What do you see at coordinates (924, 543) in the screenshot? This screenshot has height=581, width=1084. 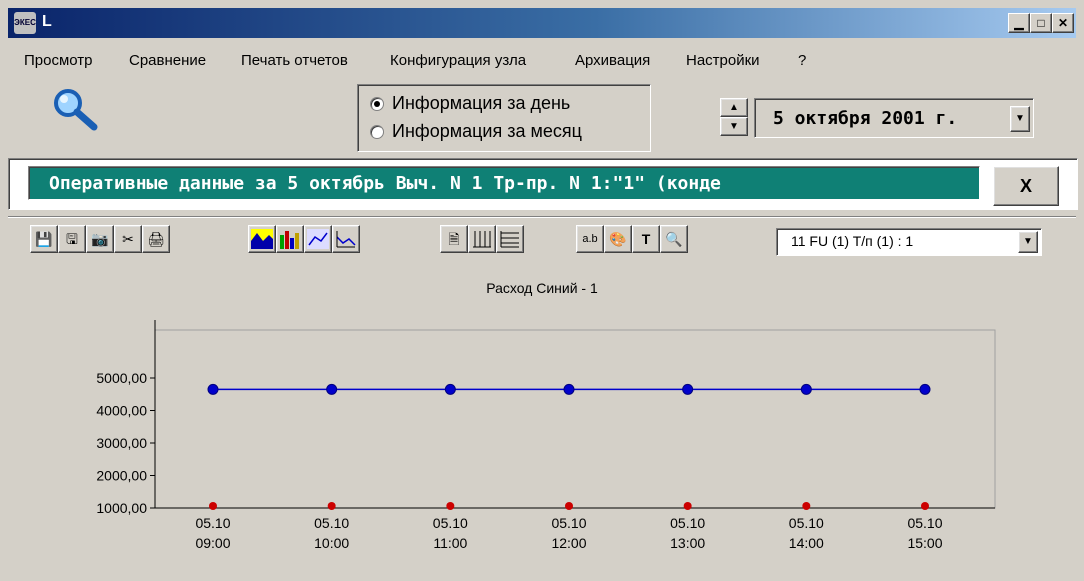 I see `x-tick-label-time: 15:00` at bounding box center [924, 543].